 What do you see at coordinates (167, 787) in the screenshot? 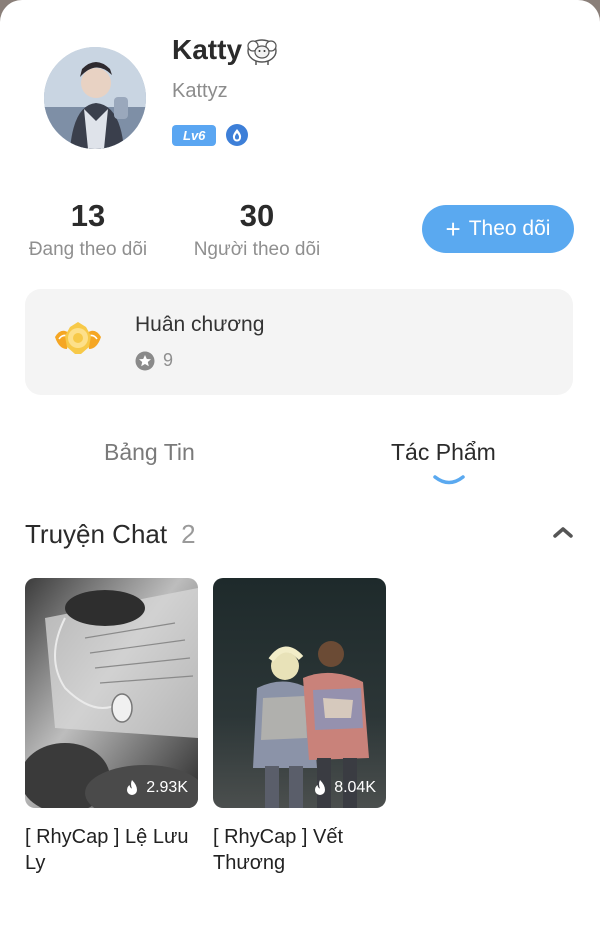
I see `view-count-value: 2.93K` at bounding box center [167, 787].